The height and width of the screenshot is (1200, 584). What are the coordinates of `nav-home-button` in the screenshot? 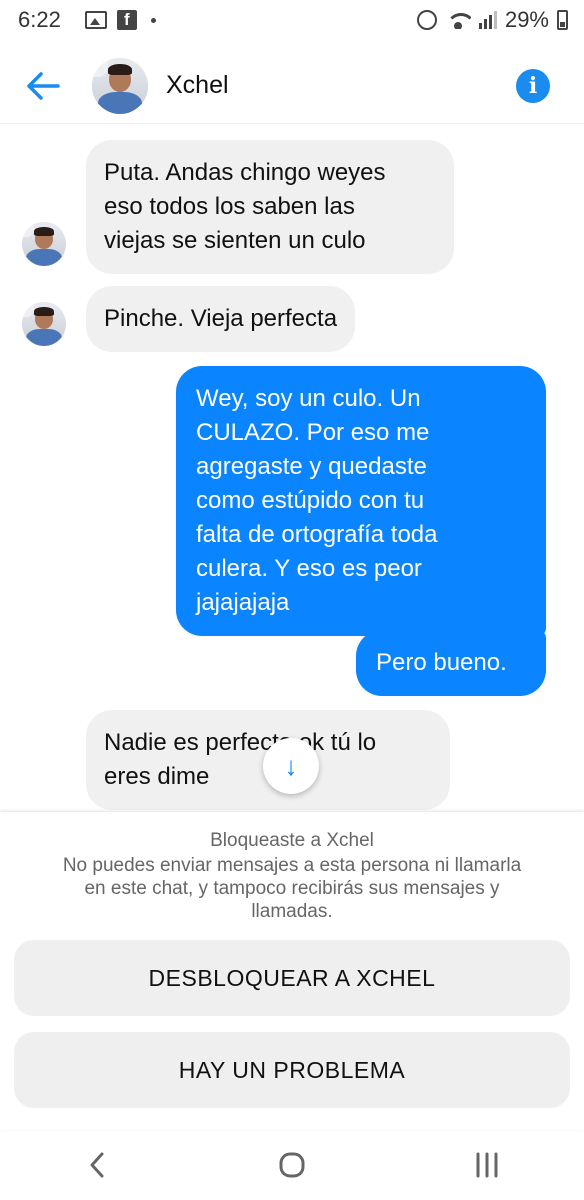 It's located at (292, 1165).